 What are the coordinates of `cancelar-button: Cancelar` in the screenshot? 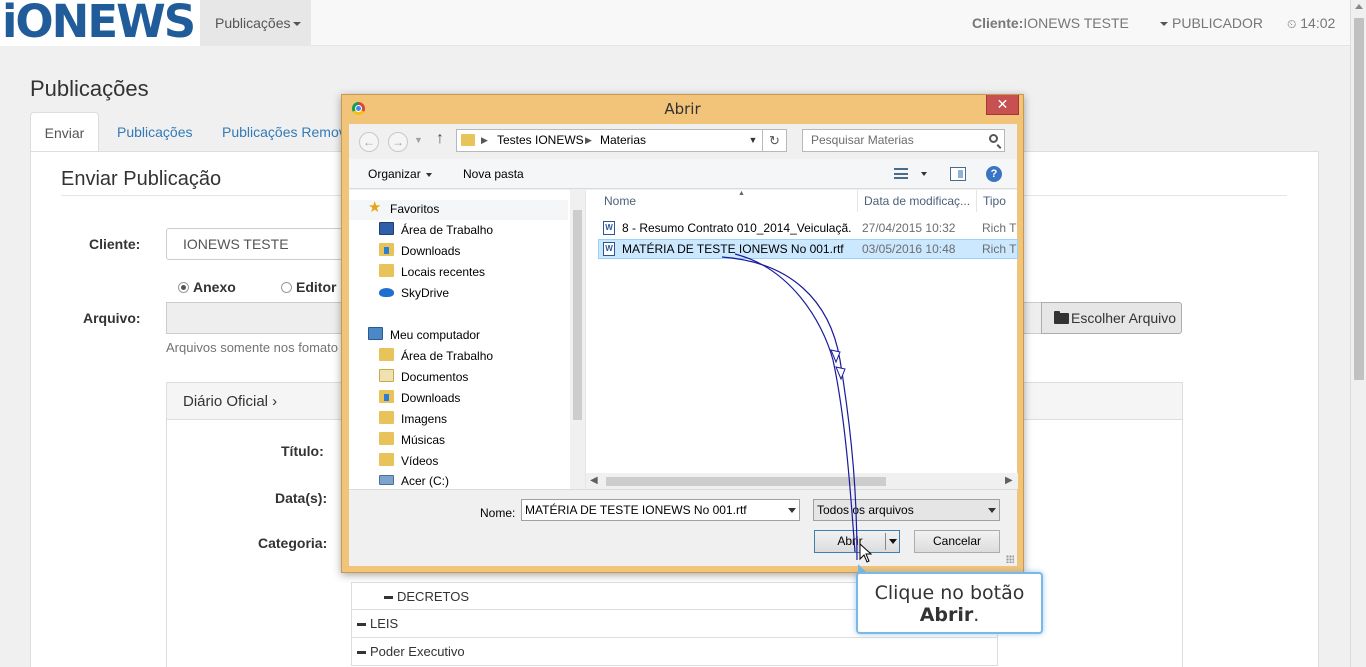 It's located at (957, 541).